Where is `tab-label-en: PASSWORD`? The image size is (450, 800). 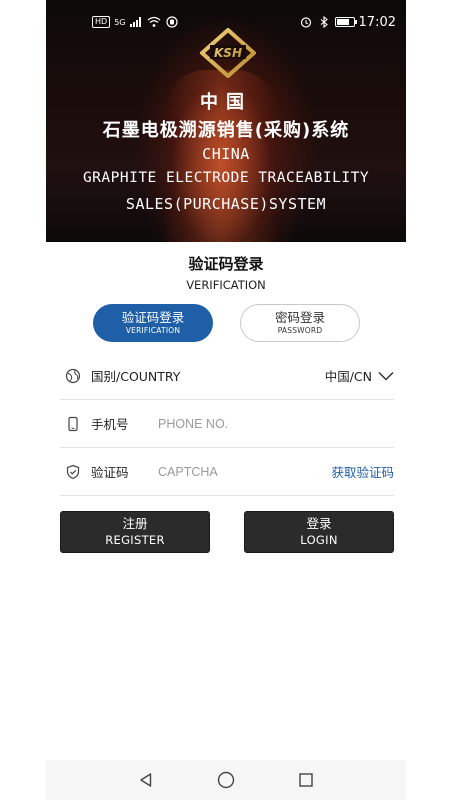
tab-label-en: PASSWORD is located at coordinates (300, 330).